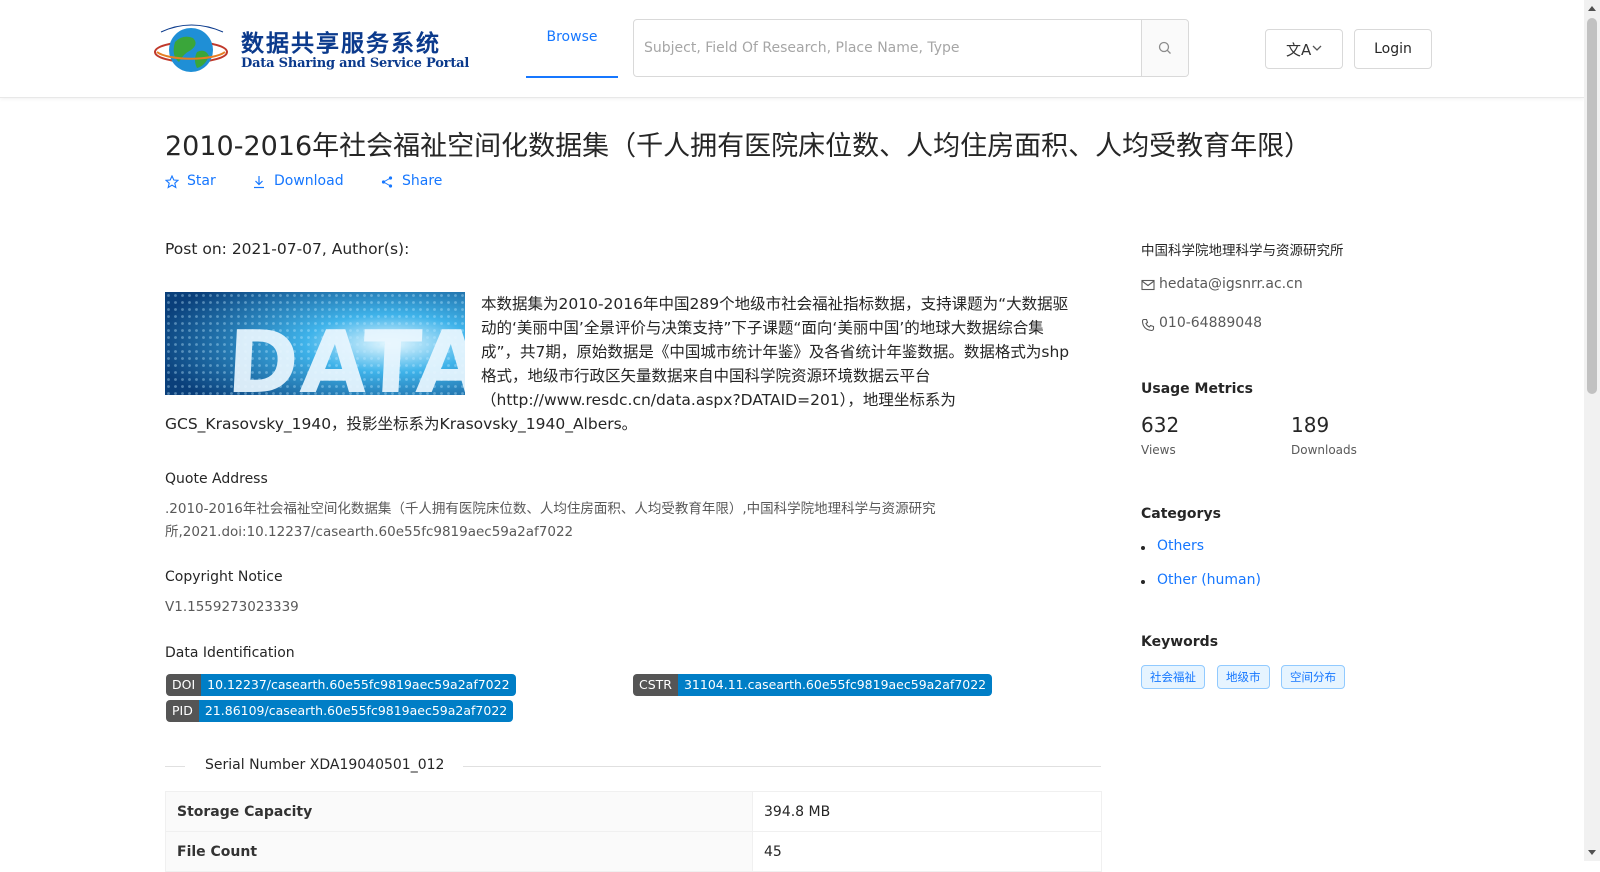  Describe the element at coordinates (345, 354) in the screenshot. I see `thumbnail-data-text: DATA` at that location.